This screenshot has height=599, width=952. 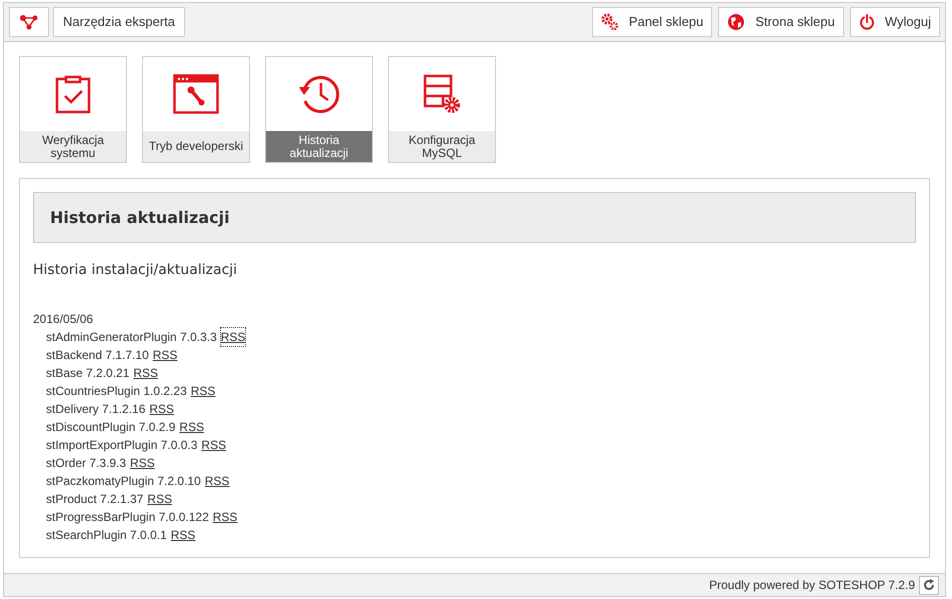 I want to click on section-title: Historia instalacji/aktualizacji, so click(x=135, y=270).